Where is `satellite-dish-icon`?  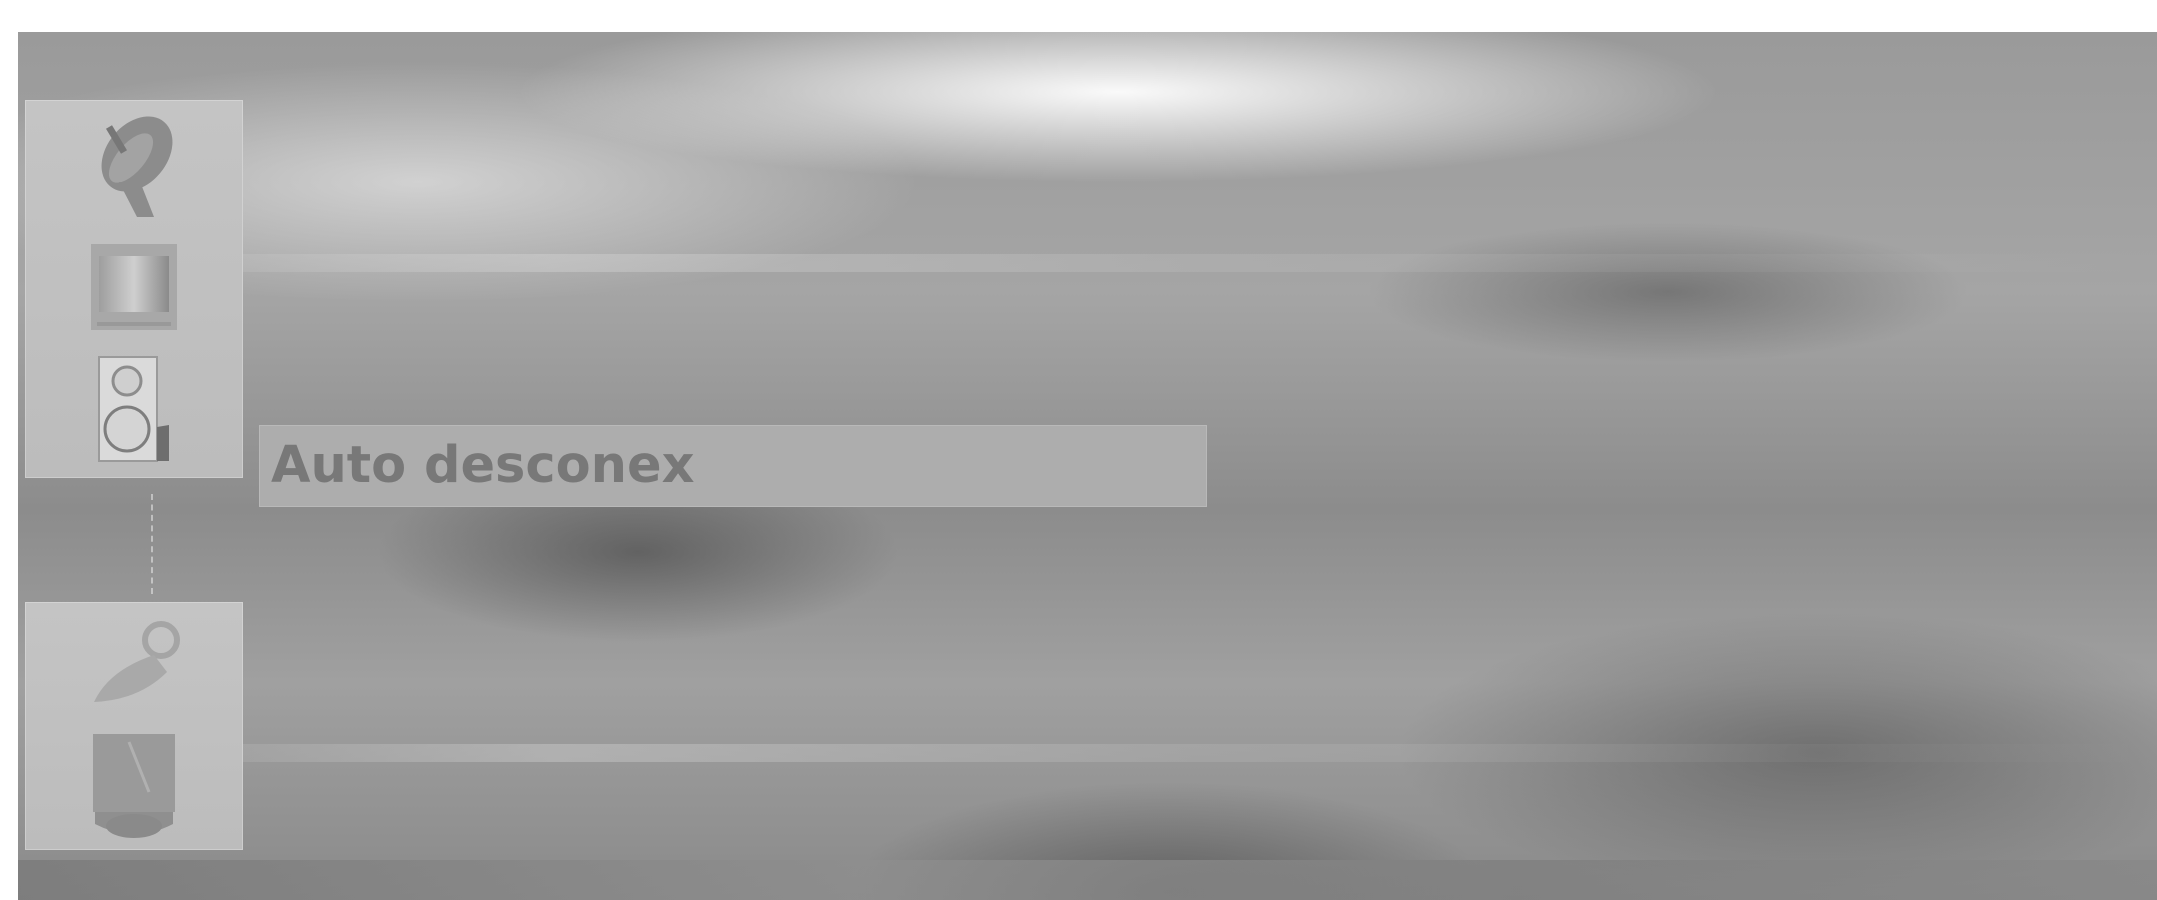 satellite-dish-icon is located at coordinates (134, 167).